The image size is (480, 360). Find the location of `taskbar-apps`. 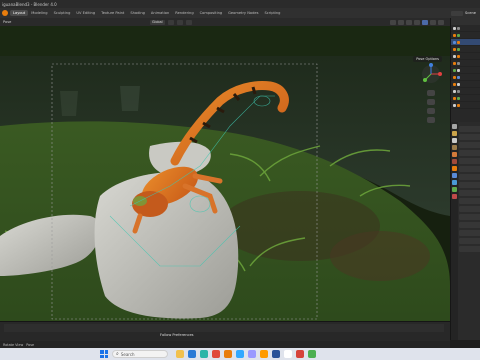

taskbar-apps is located at coordinates (246, 354).